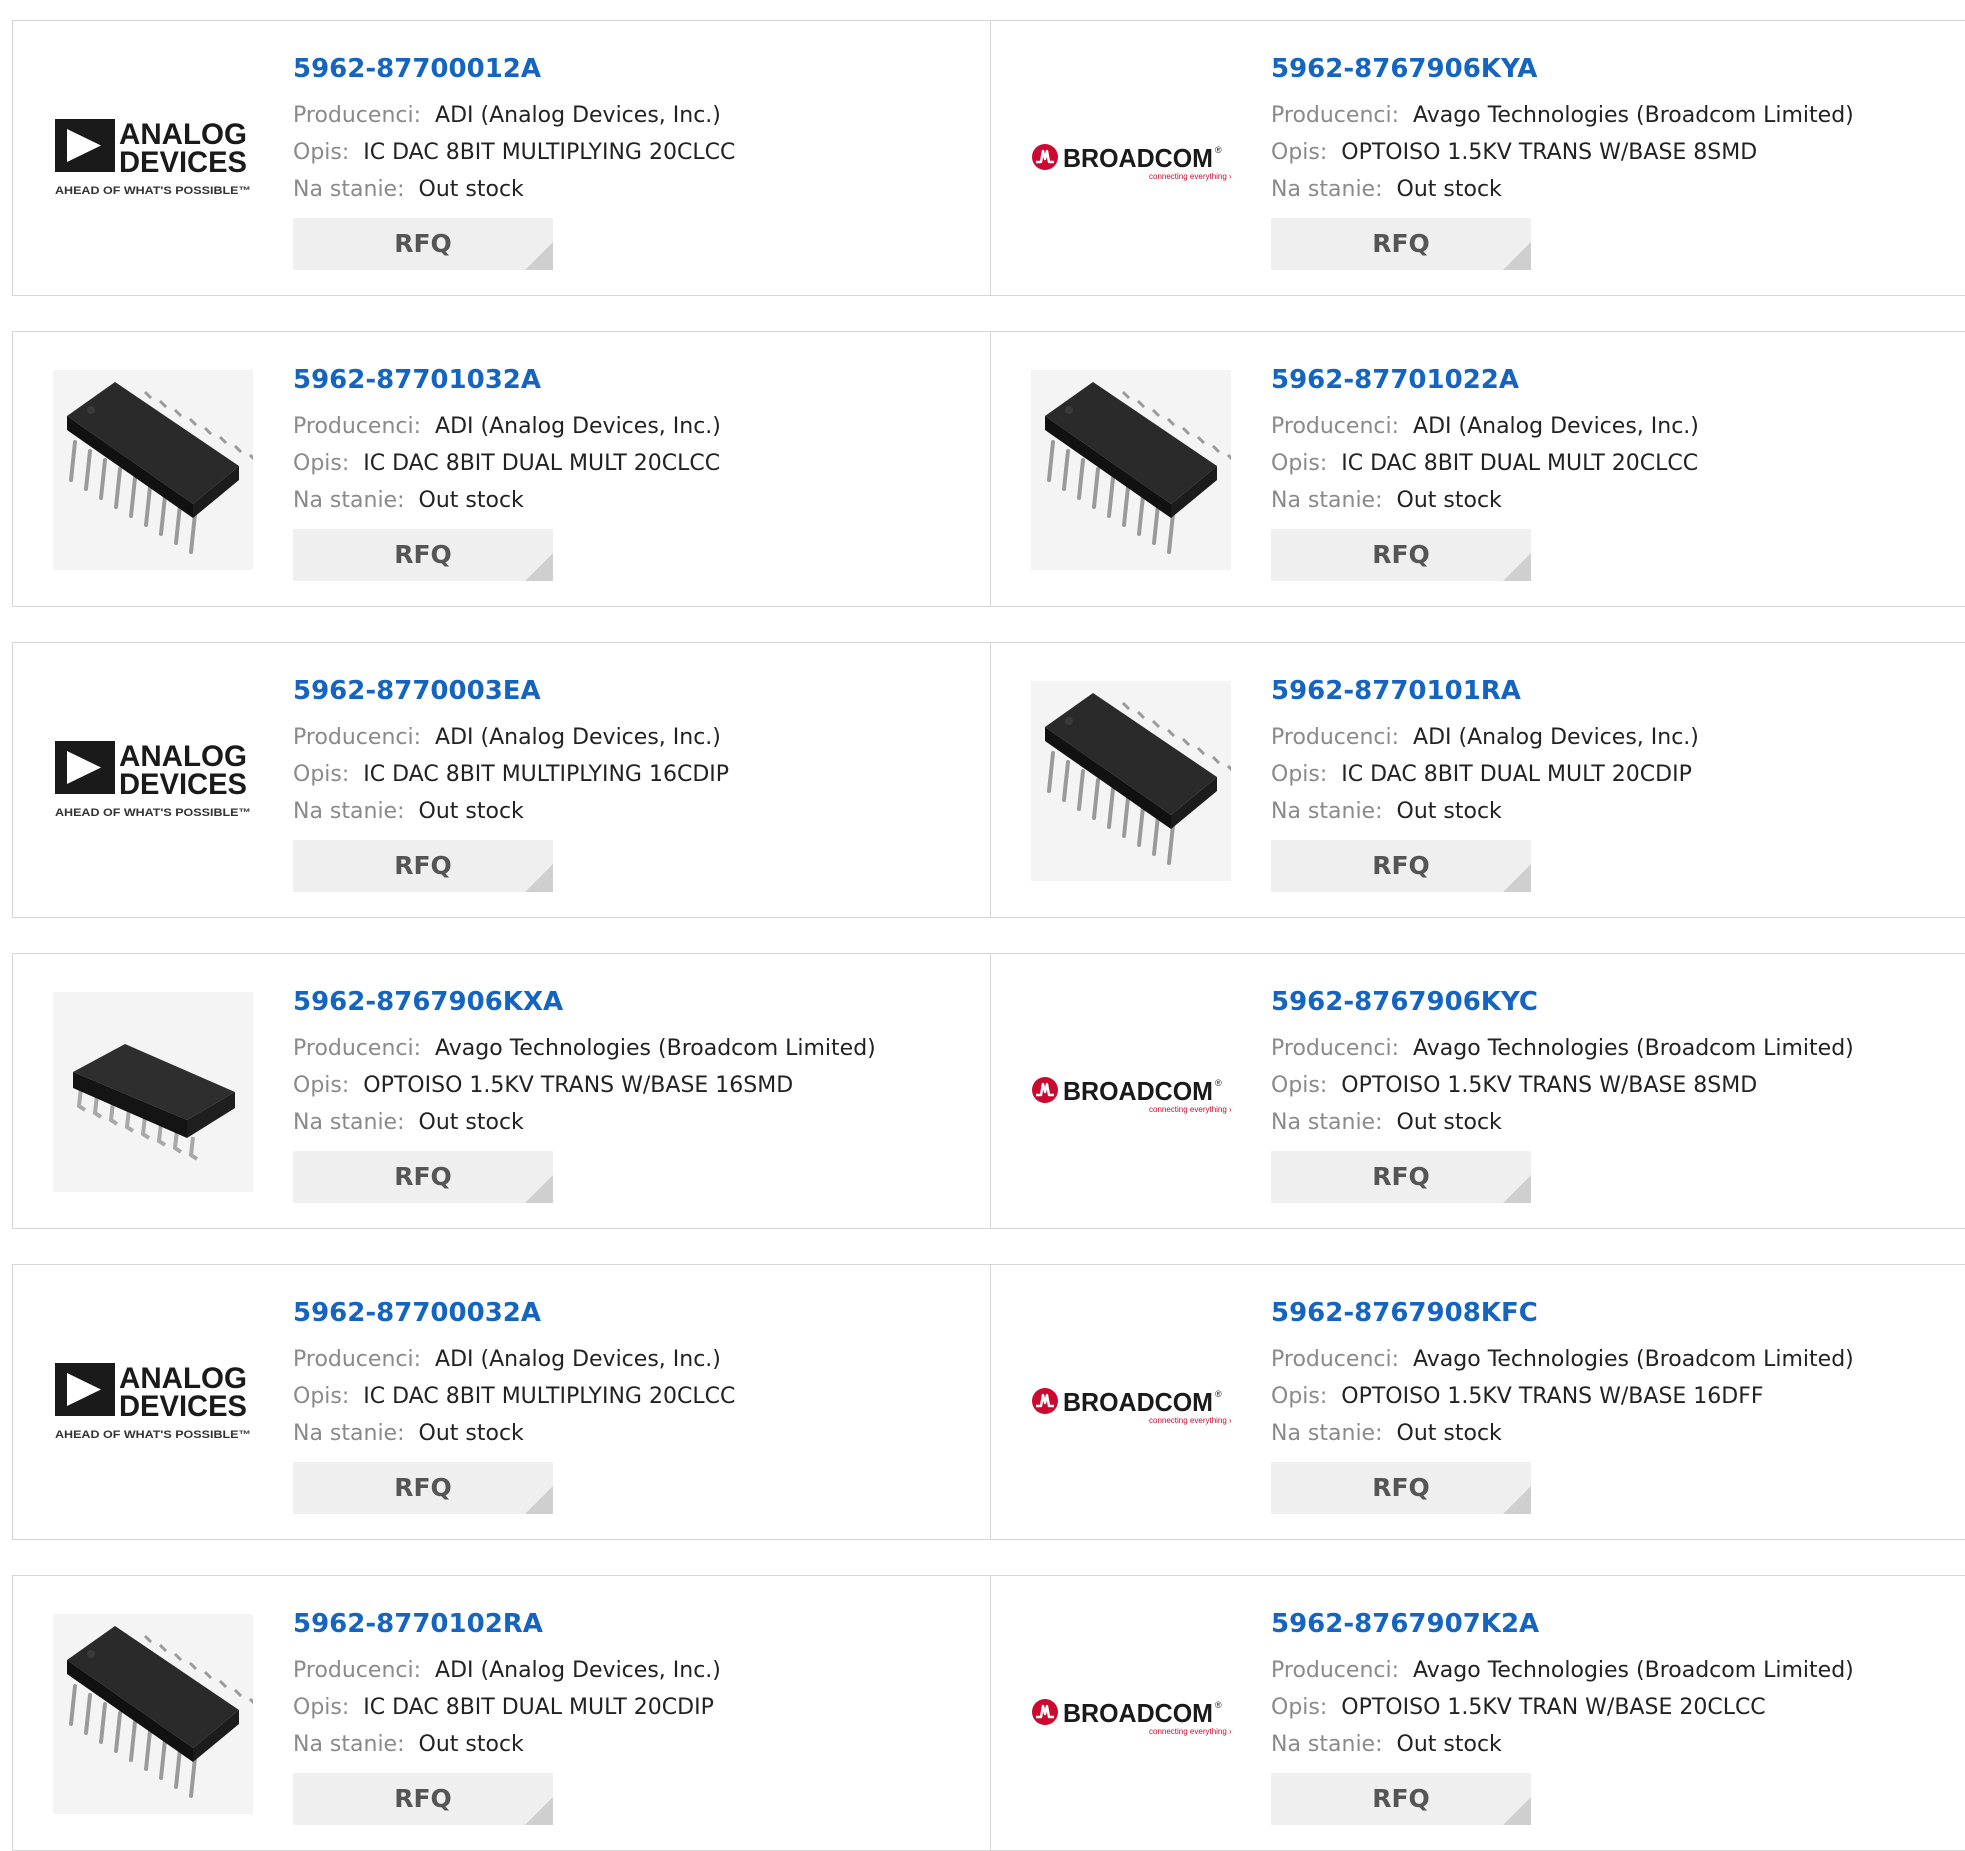 The image size is (1965, 1851). I want to click on analog-logo-line2: DEVICES, so click(183, 784).